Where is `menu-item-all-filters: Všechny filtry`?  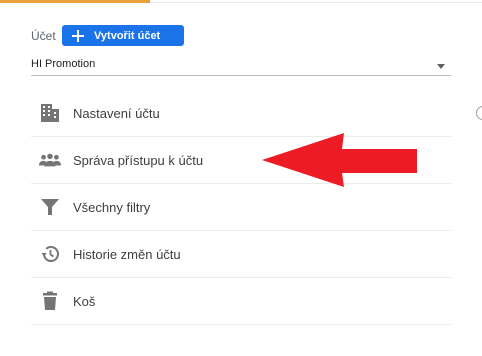 menu-item-all-filters: Všechny filtry is located at coordinates (241, 207).